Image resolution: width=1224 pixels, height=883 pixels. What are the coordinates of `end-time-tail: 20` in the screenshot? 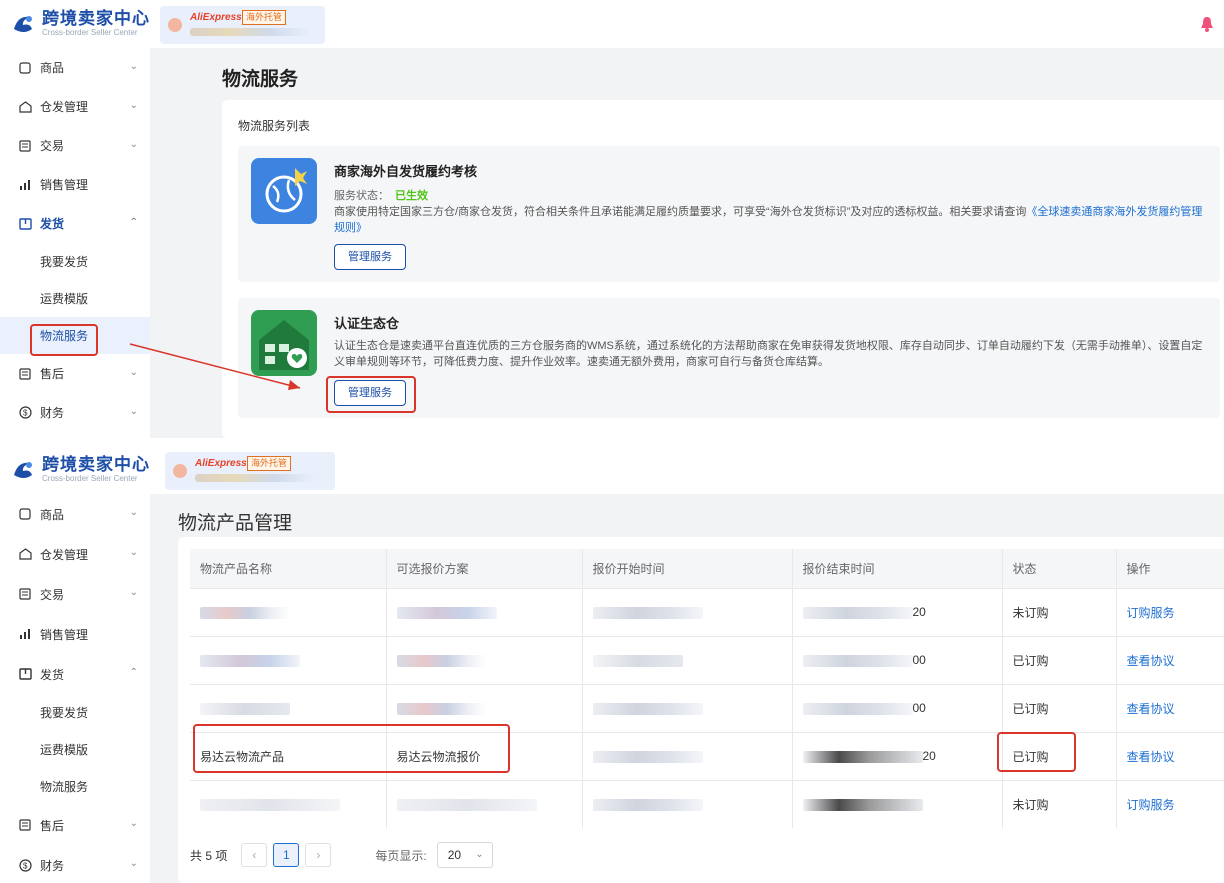 It's located at (919, 612).